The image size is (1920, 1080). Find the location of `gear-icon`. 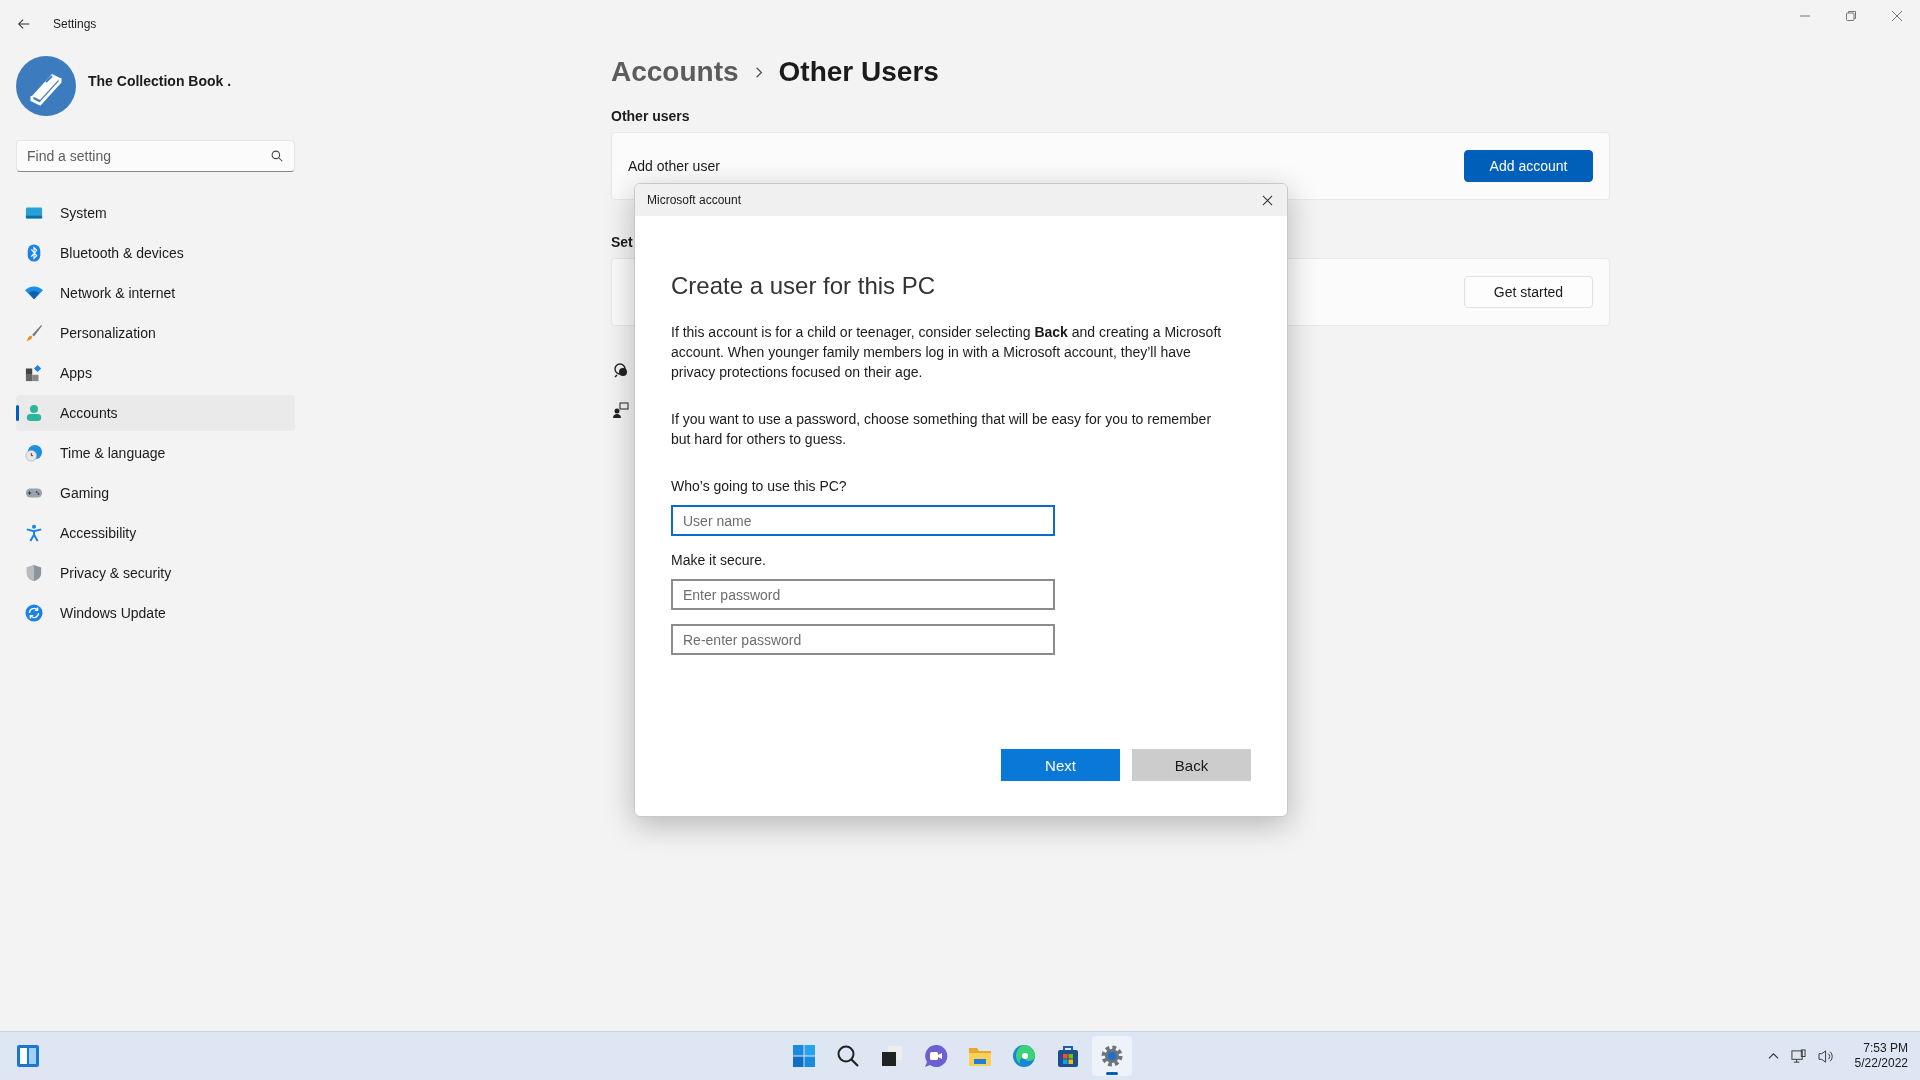

gear-icon is located at coordinates (1112, 1056).